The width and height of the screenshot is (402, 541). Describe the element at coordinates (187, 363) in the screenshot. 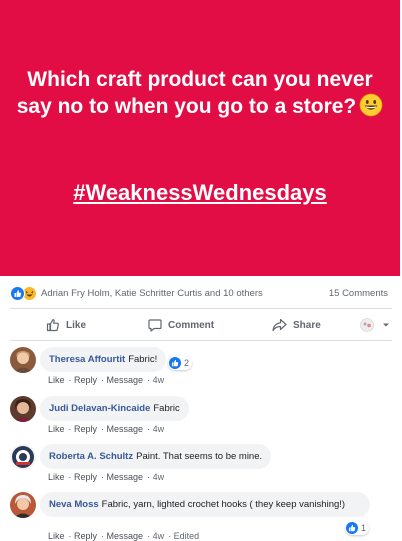

I see `reaction-count: 2` at that location.